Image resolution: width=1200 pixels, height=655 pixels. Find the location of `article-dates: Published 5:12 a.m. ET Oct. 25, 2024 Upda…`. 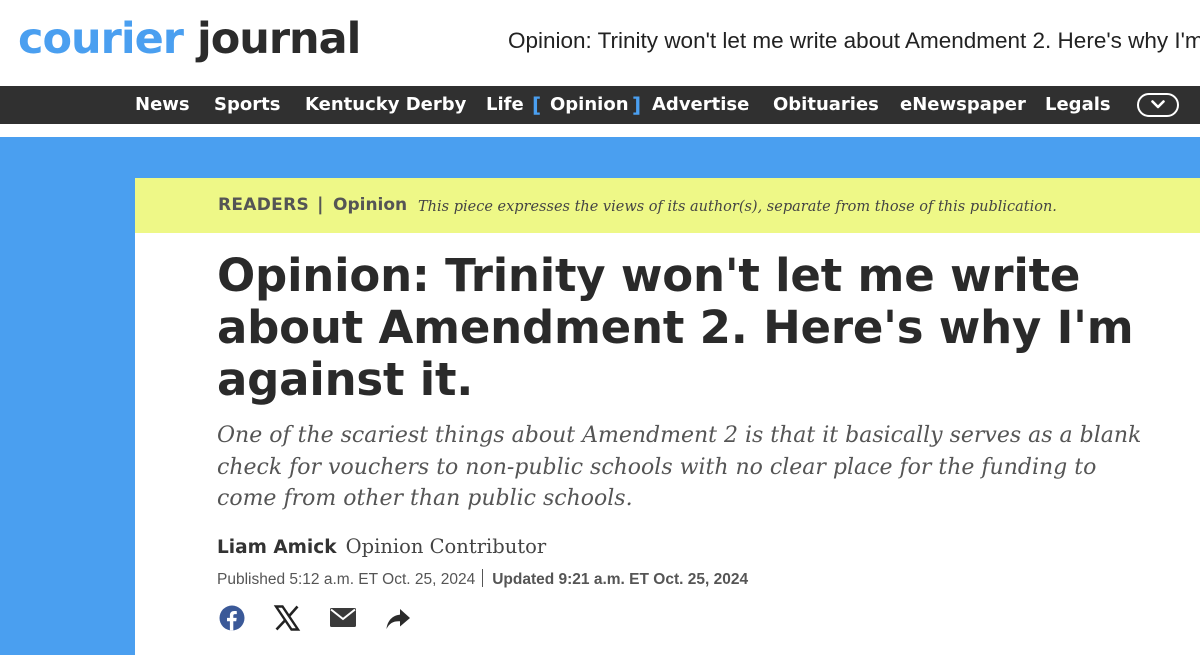

article-dates: Published 5:12 a.m. ET Oct. 25, 2024 Upda… is located at coordinates (482, 579).